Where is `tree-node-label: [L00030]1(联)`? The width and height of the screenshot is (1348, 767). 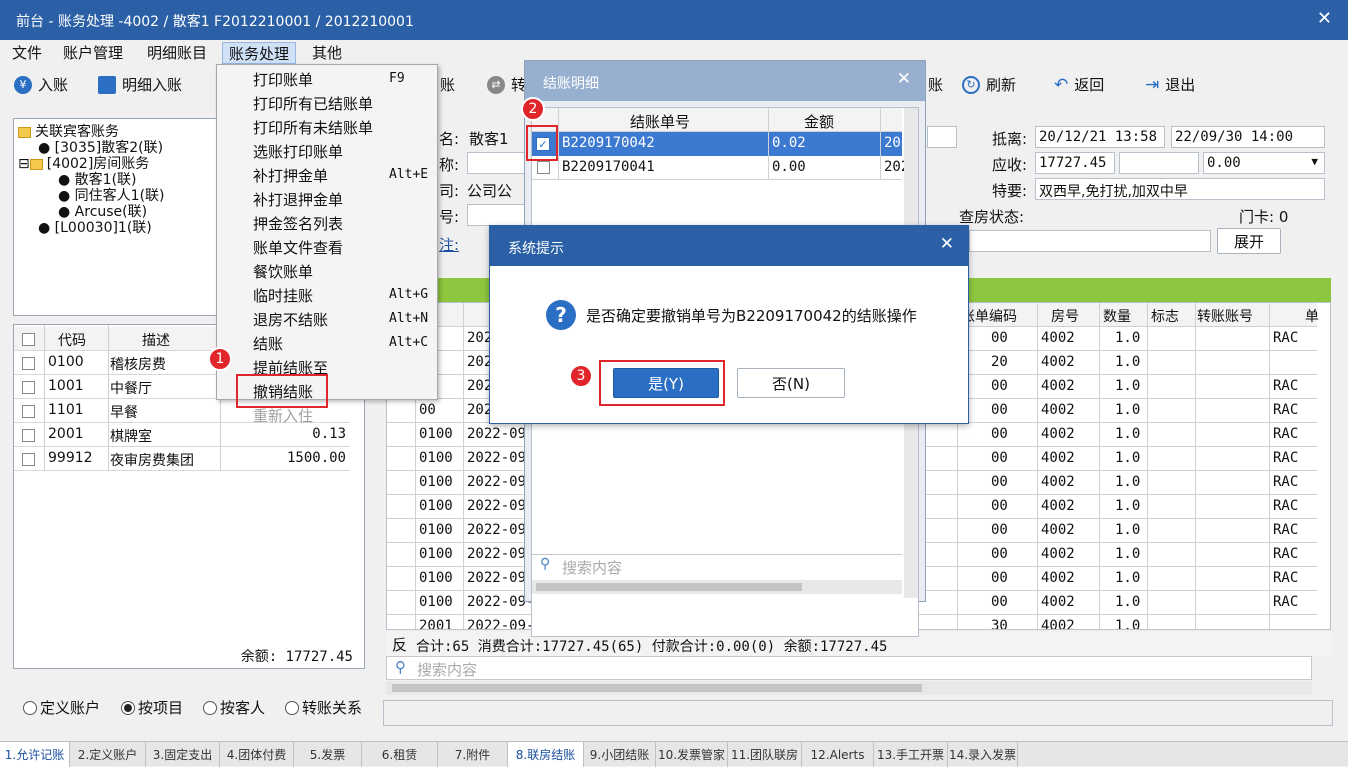
tree-node-label: [L00030]1(联) is located at coordinates (103, 228).